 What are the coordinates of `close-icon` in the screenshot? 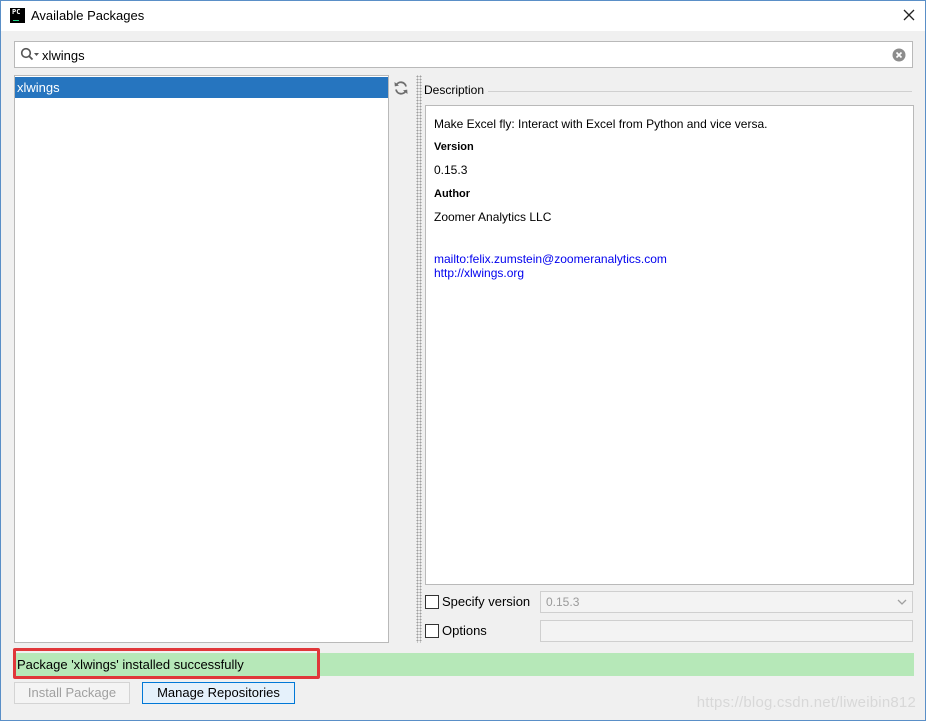 It's located at (909, 15).